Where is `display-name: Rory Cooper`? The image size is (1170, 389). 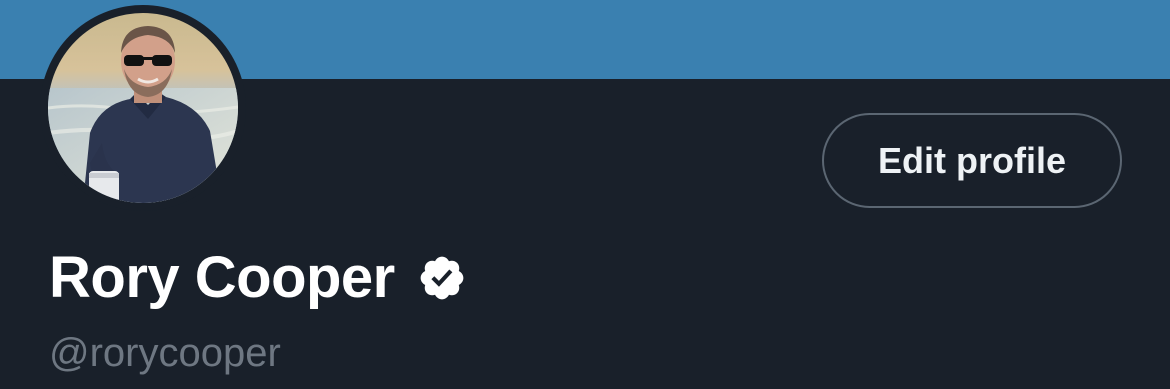 display-name: Rory Cooper is located at coordinates (222, 277).